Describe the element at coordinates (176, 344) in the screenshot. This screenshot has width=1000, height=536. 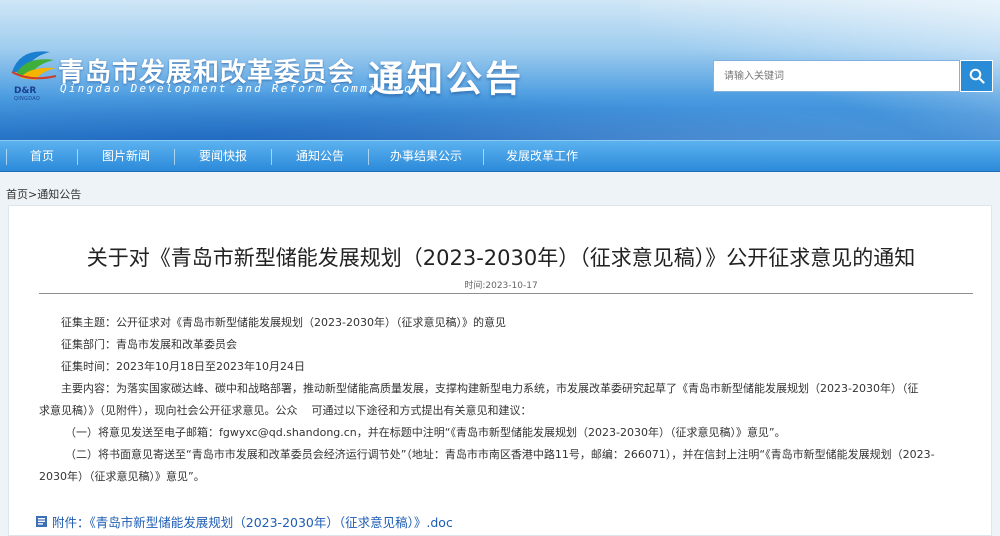
I see `dept-value: 青岛市发展和改革委员会` at that location.